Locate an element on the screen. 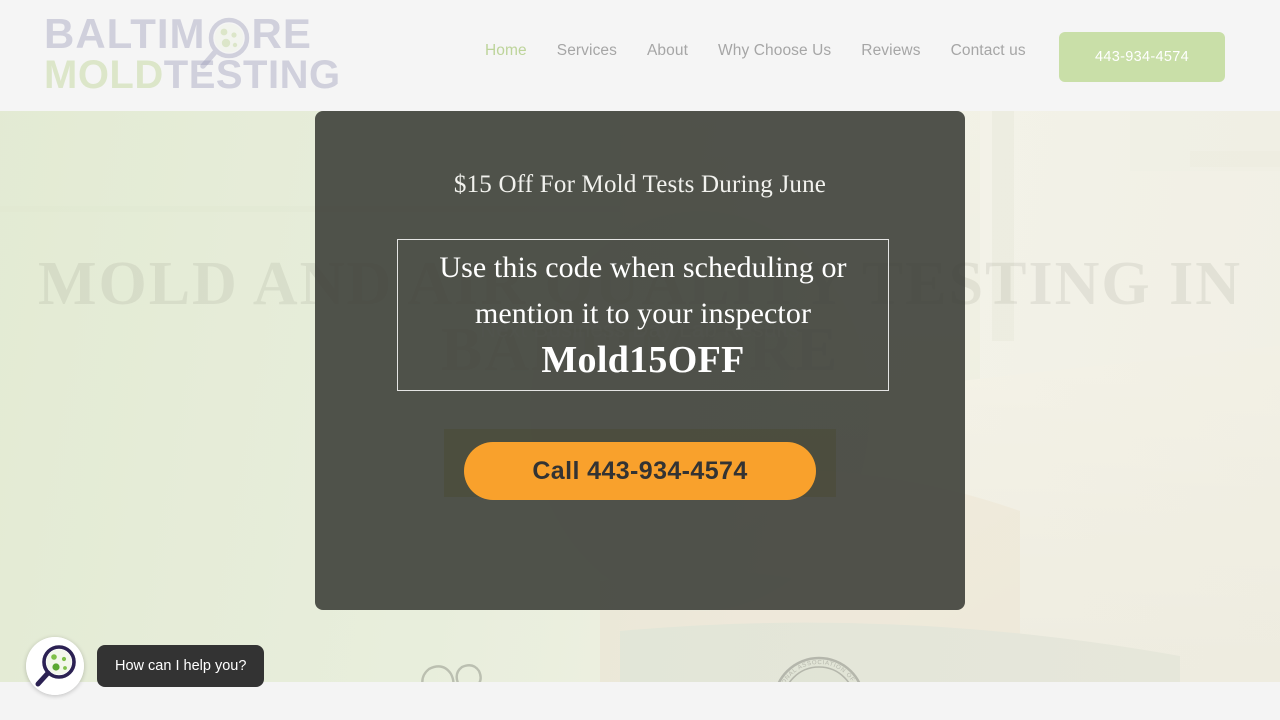 The width and height of the screenshot is (1280, 720). nav-item-reviews: Reviews is located at coordinates (890, 51).